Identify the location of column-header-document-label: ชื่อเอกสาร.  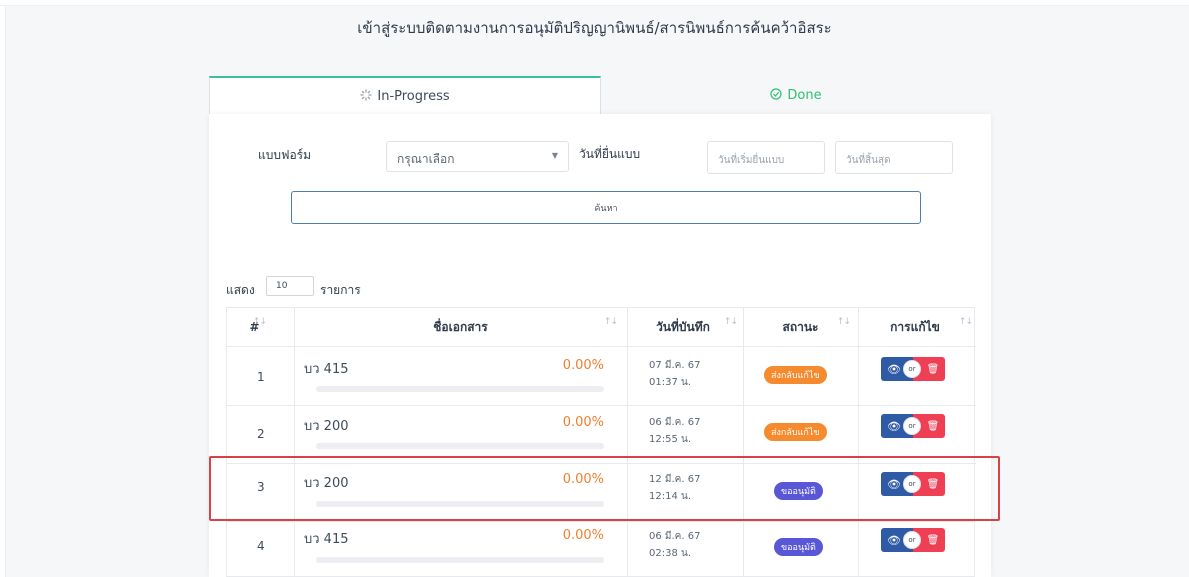
(460, 326).